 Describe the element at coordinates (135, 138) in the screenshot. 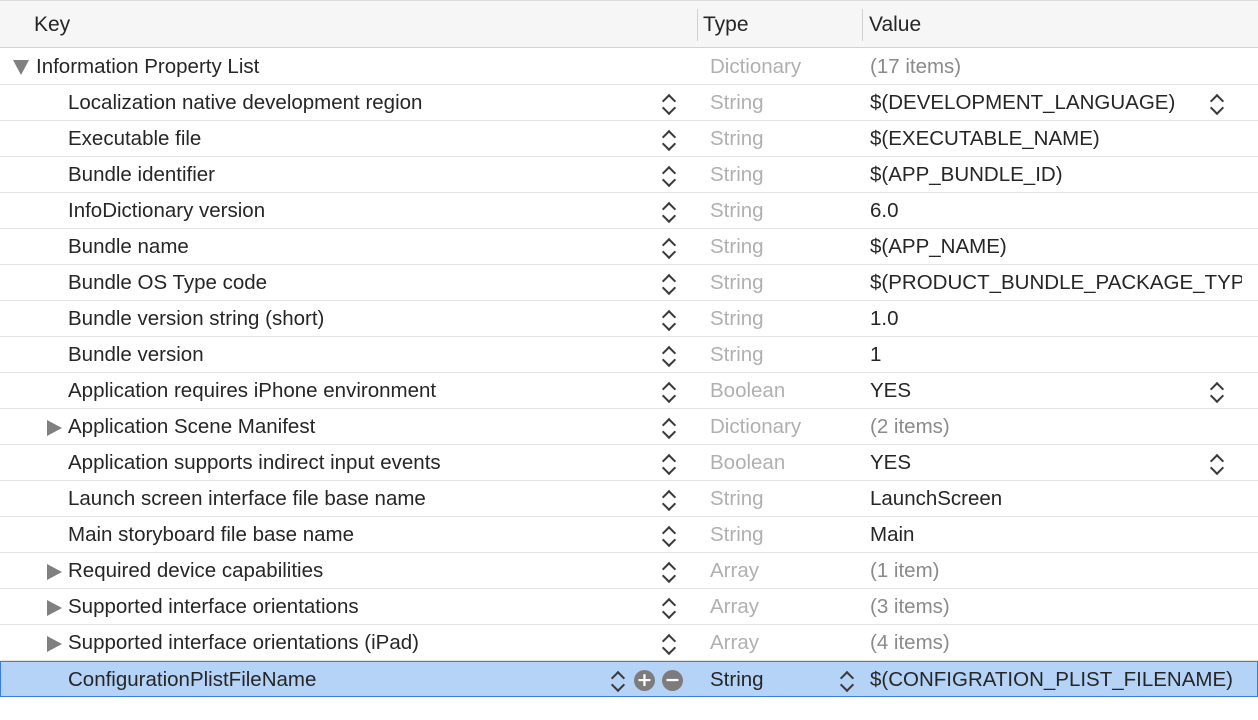

I see `row-key: Executable file` at that location.